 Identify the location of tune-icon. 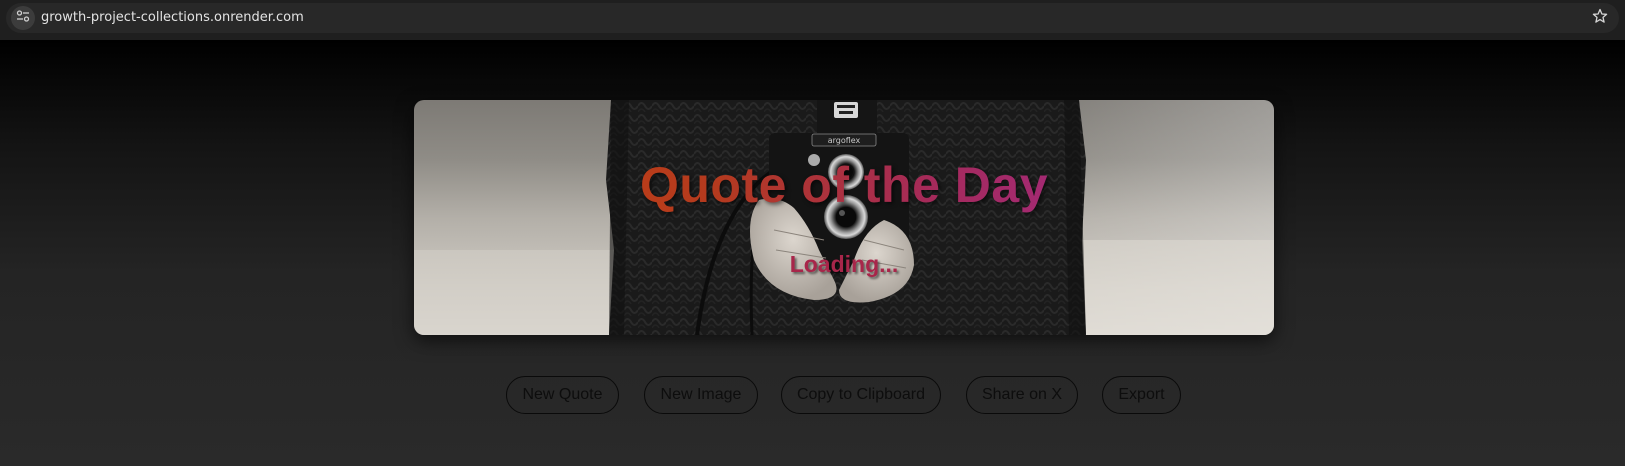
(23, 18).